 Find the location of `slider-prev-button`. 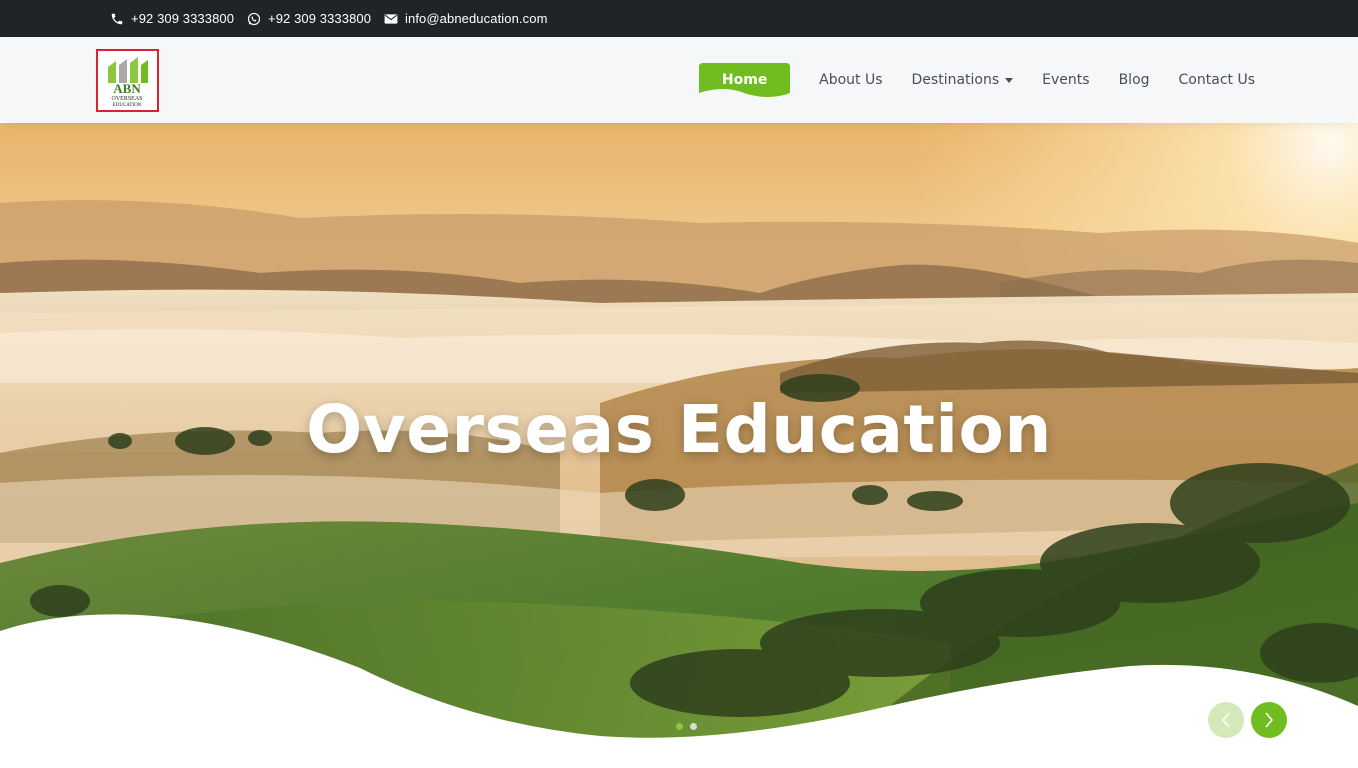

slider-prev-button is located at coordinates (1226, 720).